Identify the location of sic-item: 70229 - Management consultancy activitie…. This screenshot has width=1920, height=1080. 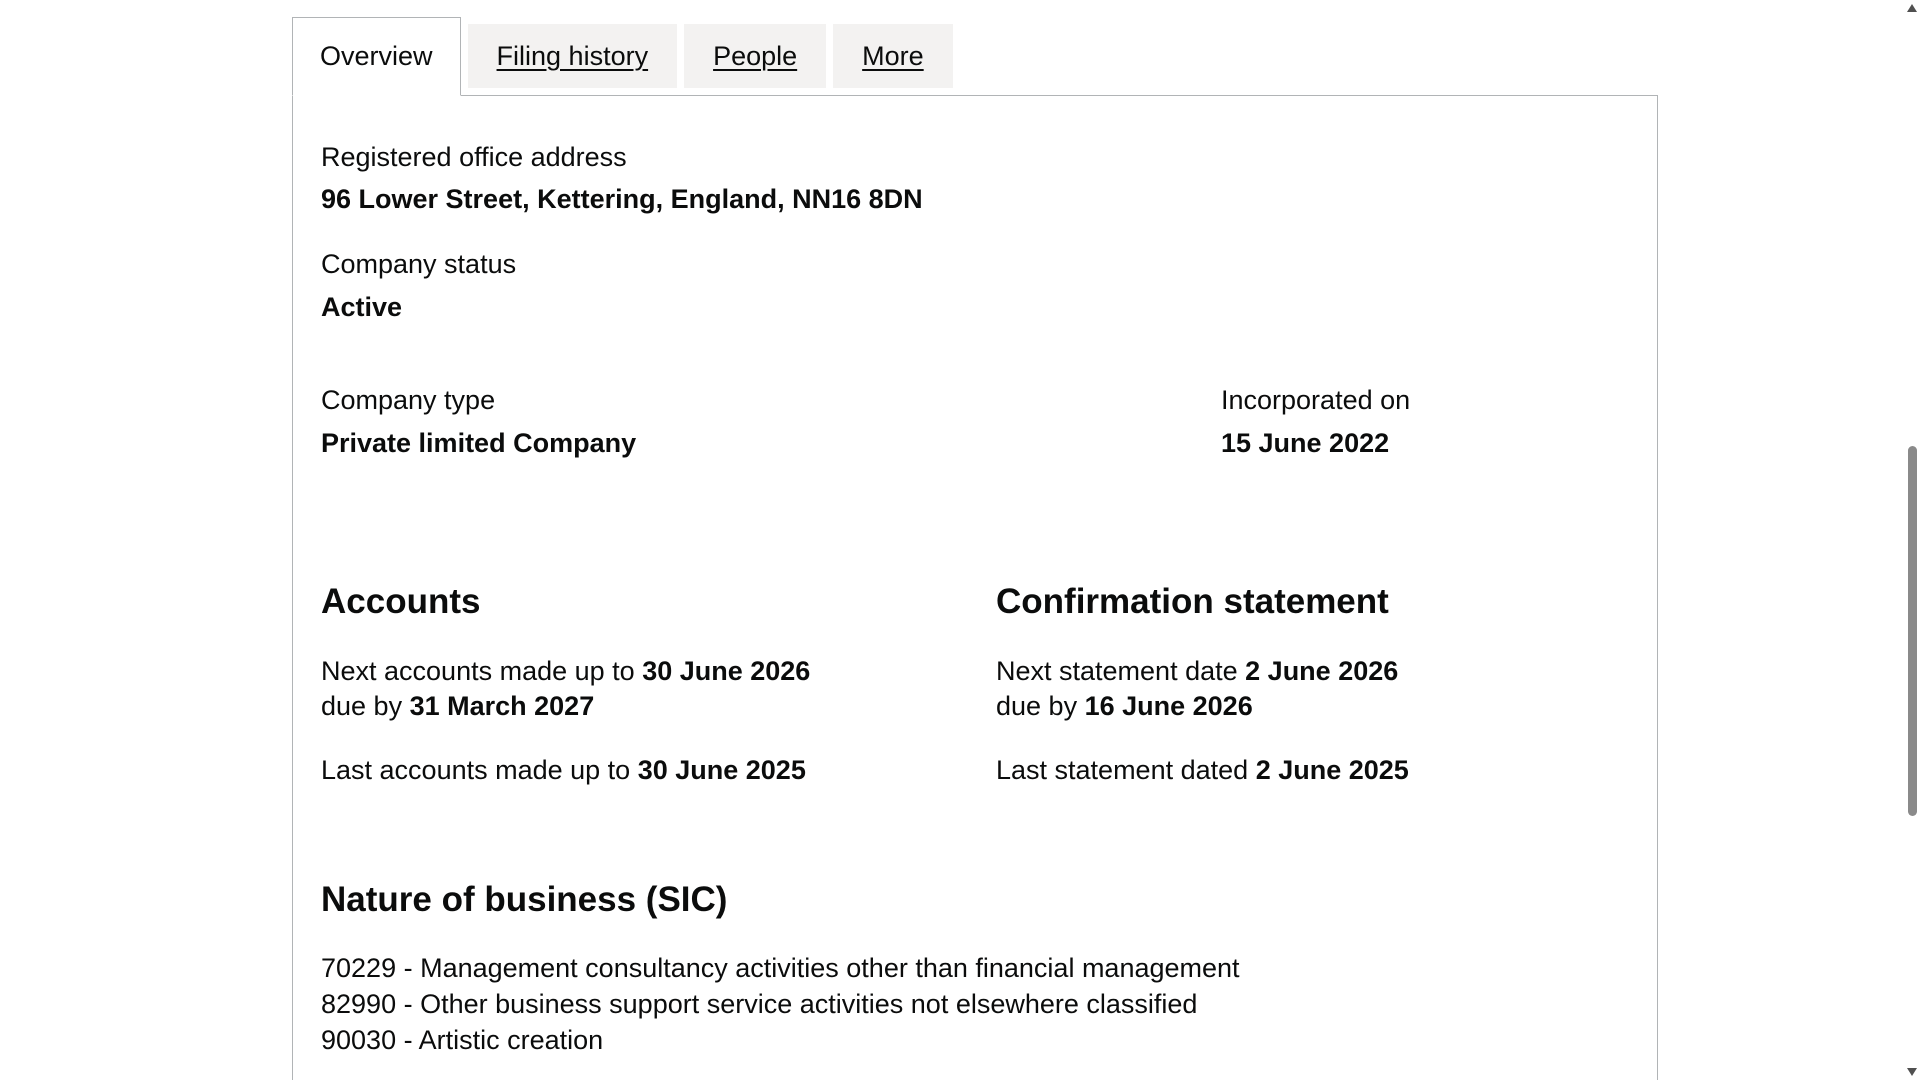
(780, 968).